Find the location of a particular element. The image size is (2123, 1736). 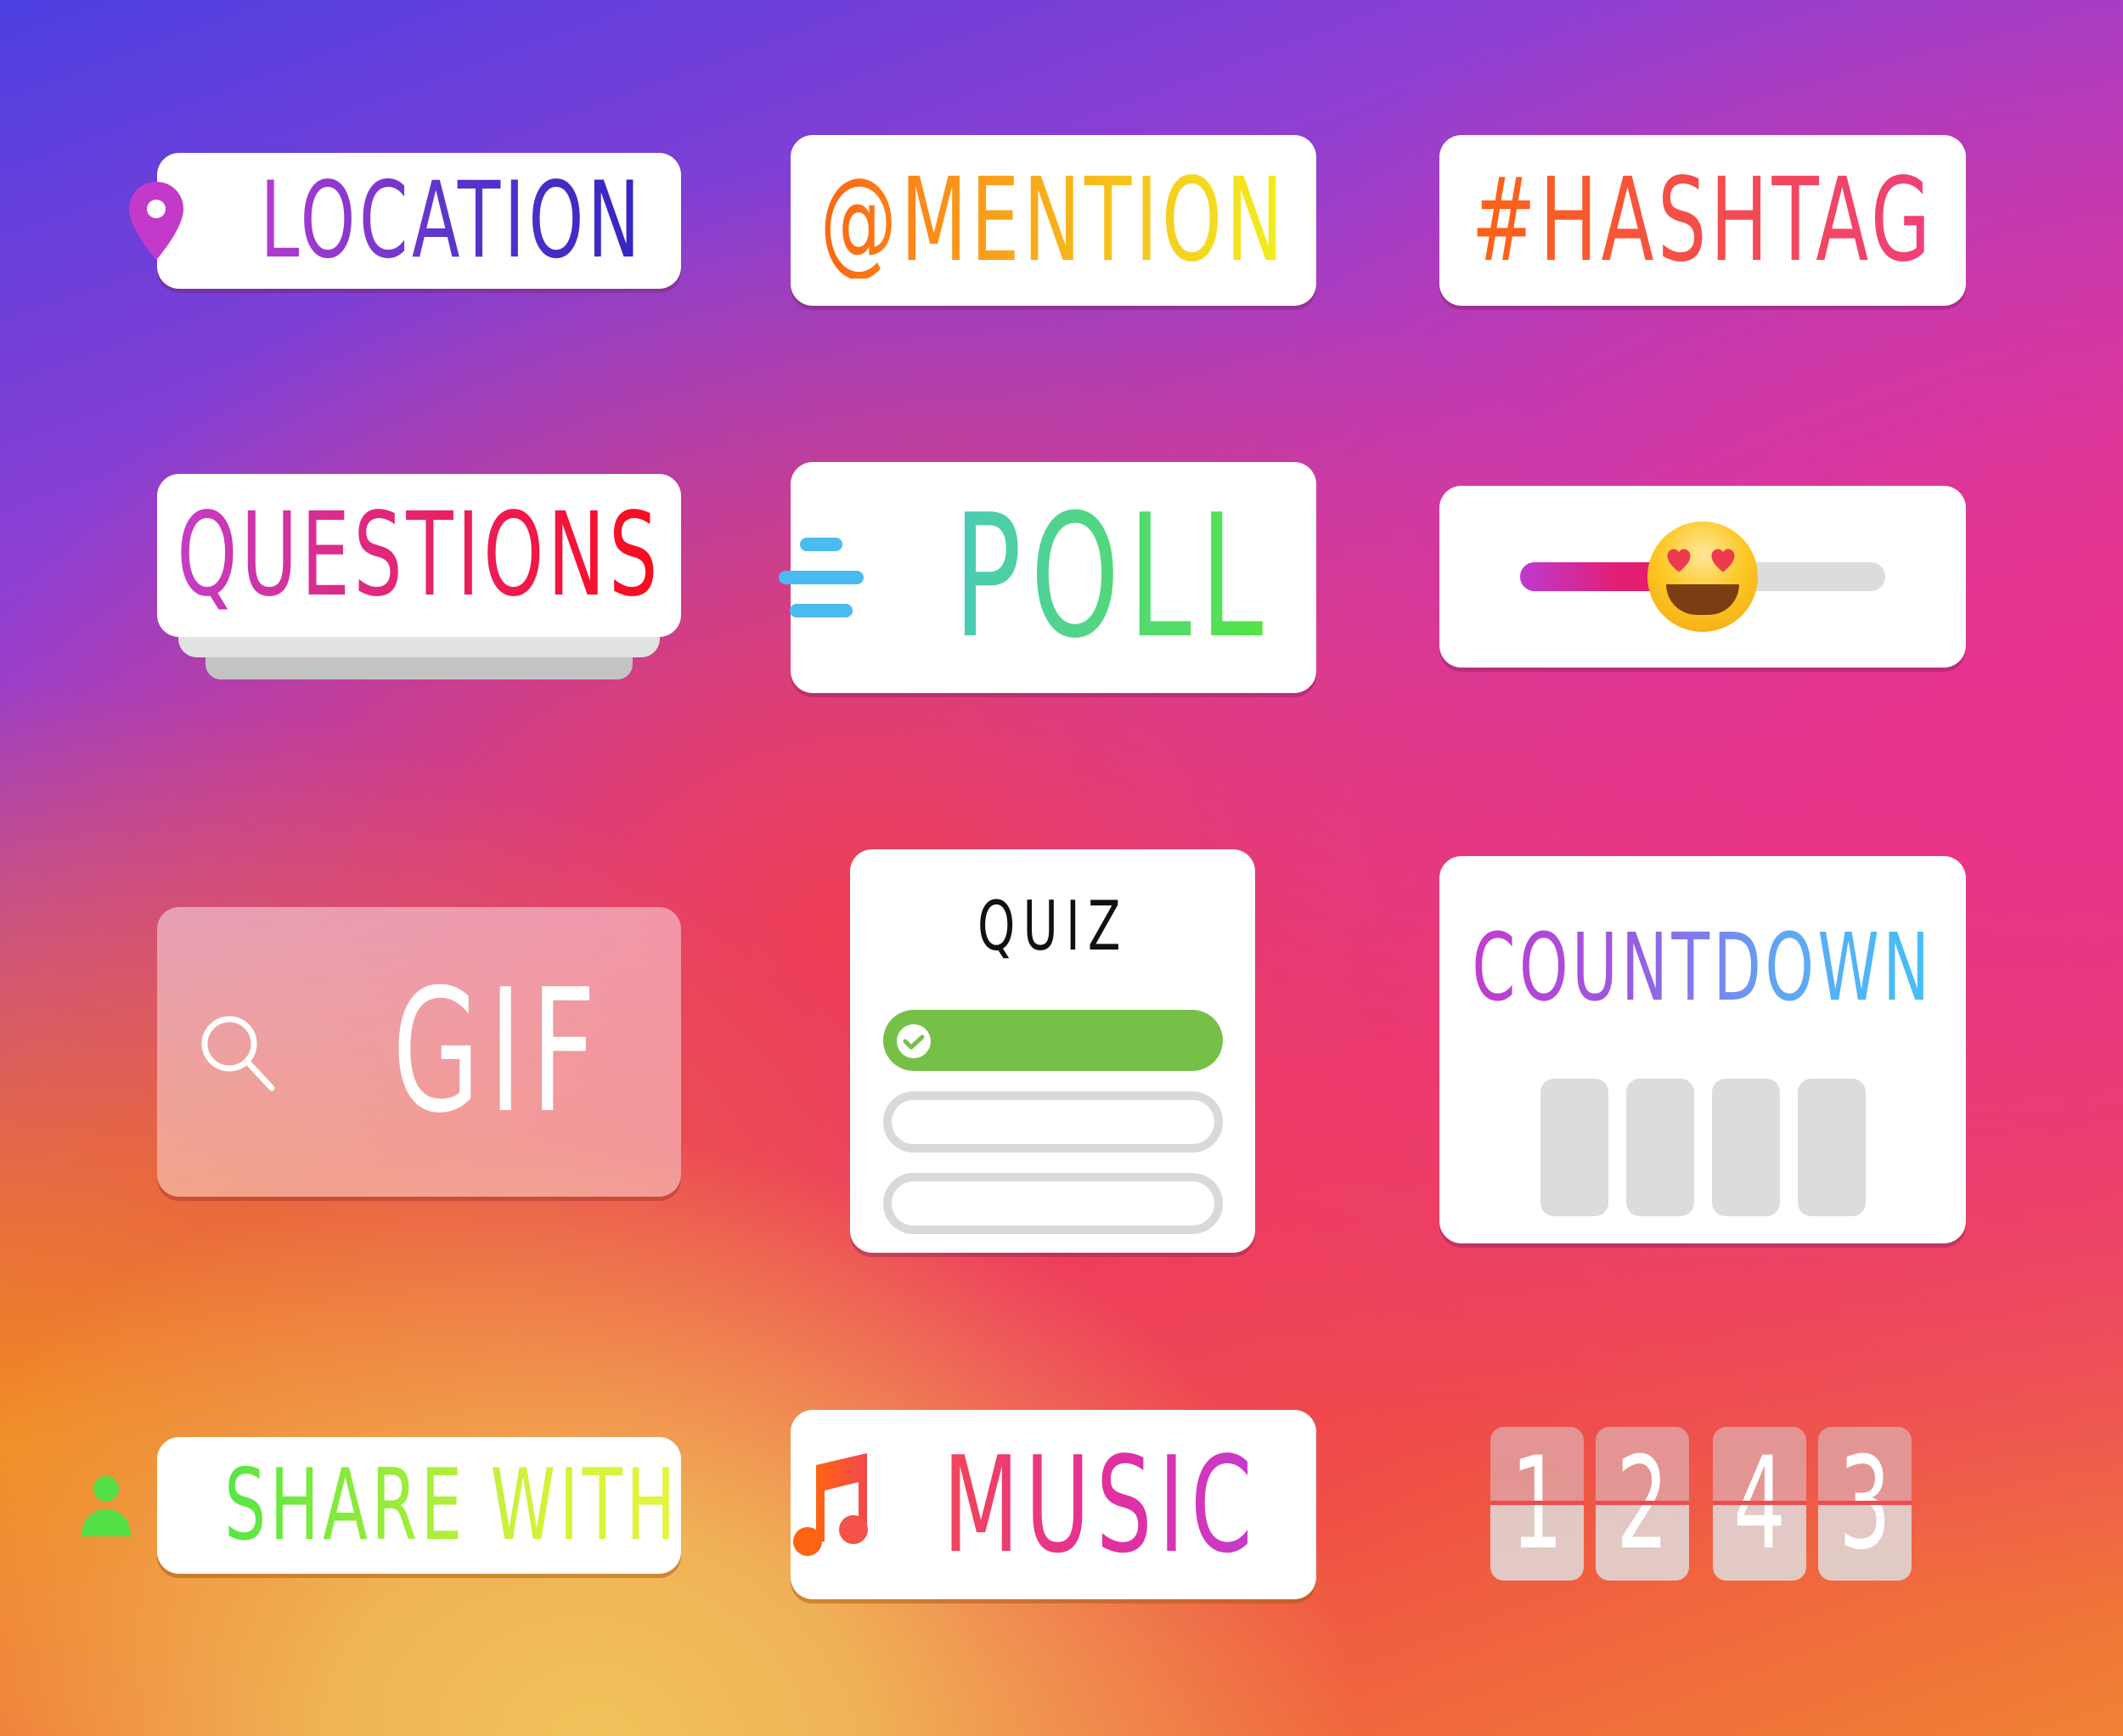

questions-label: QUESTIONS is located at coordinates (419, 555).